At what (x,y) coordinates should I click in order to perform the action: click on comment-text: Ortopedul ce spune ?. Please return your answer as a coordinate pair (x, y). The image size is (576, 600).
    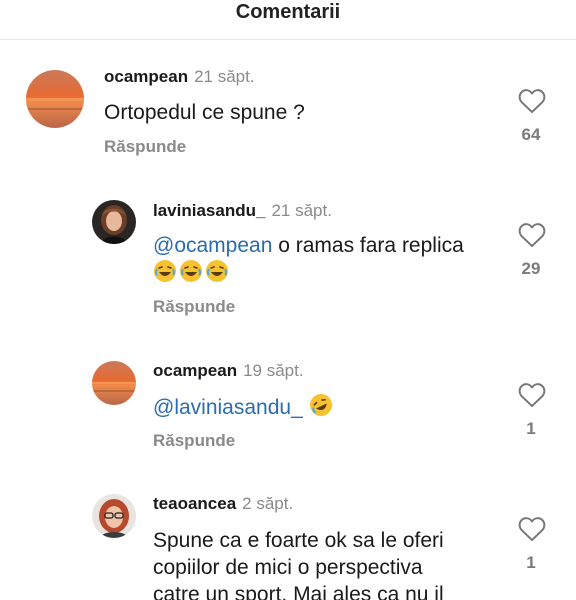
    Looking at the image, I should click on (204, 112).